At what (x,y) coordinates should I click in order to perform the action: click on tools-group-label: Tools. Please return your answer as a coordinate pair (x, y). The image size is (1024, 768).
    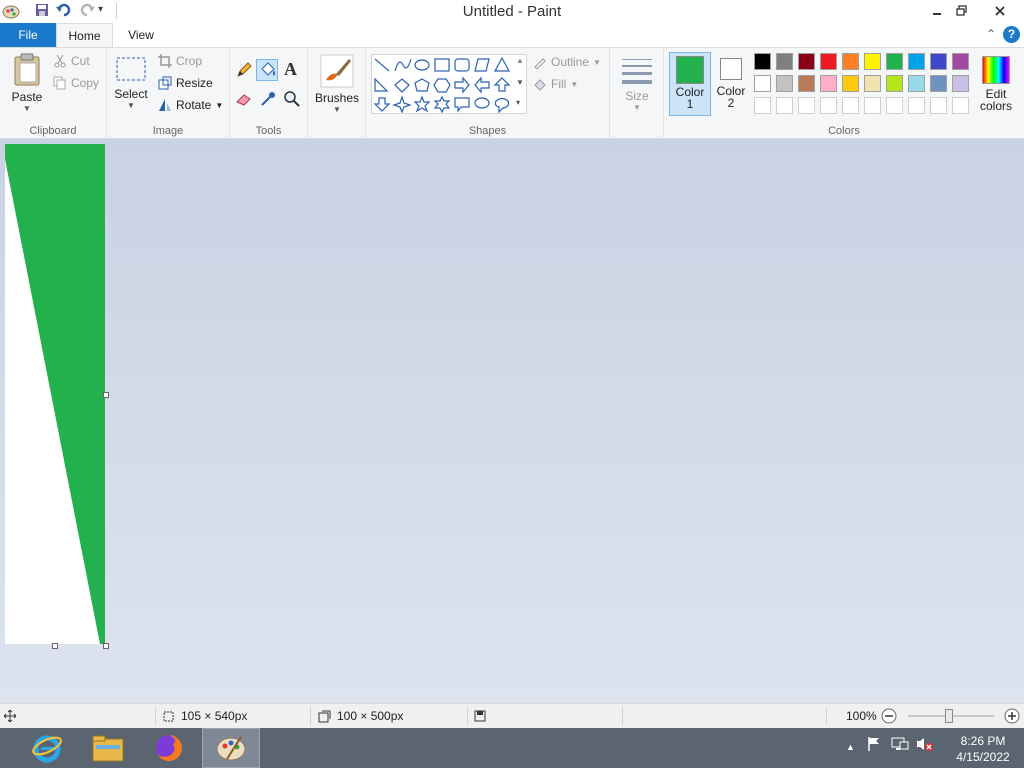
    Looking at the image, I should click on (268, 131).